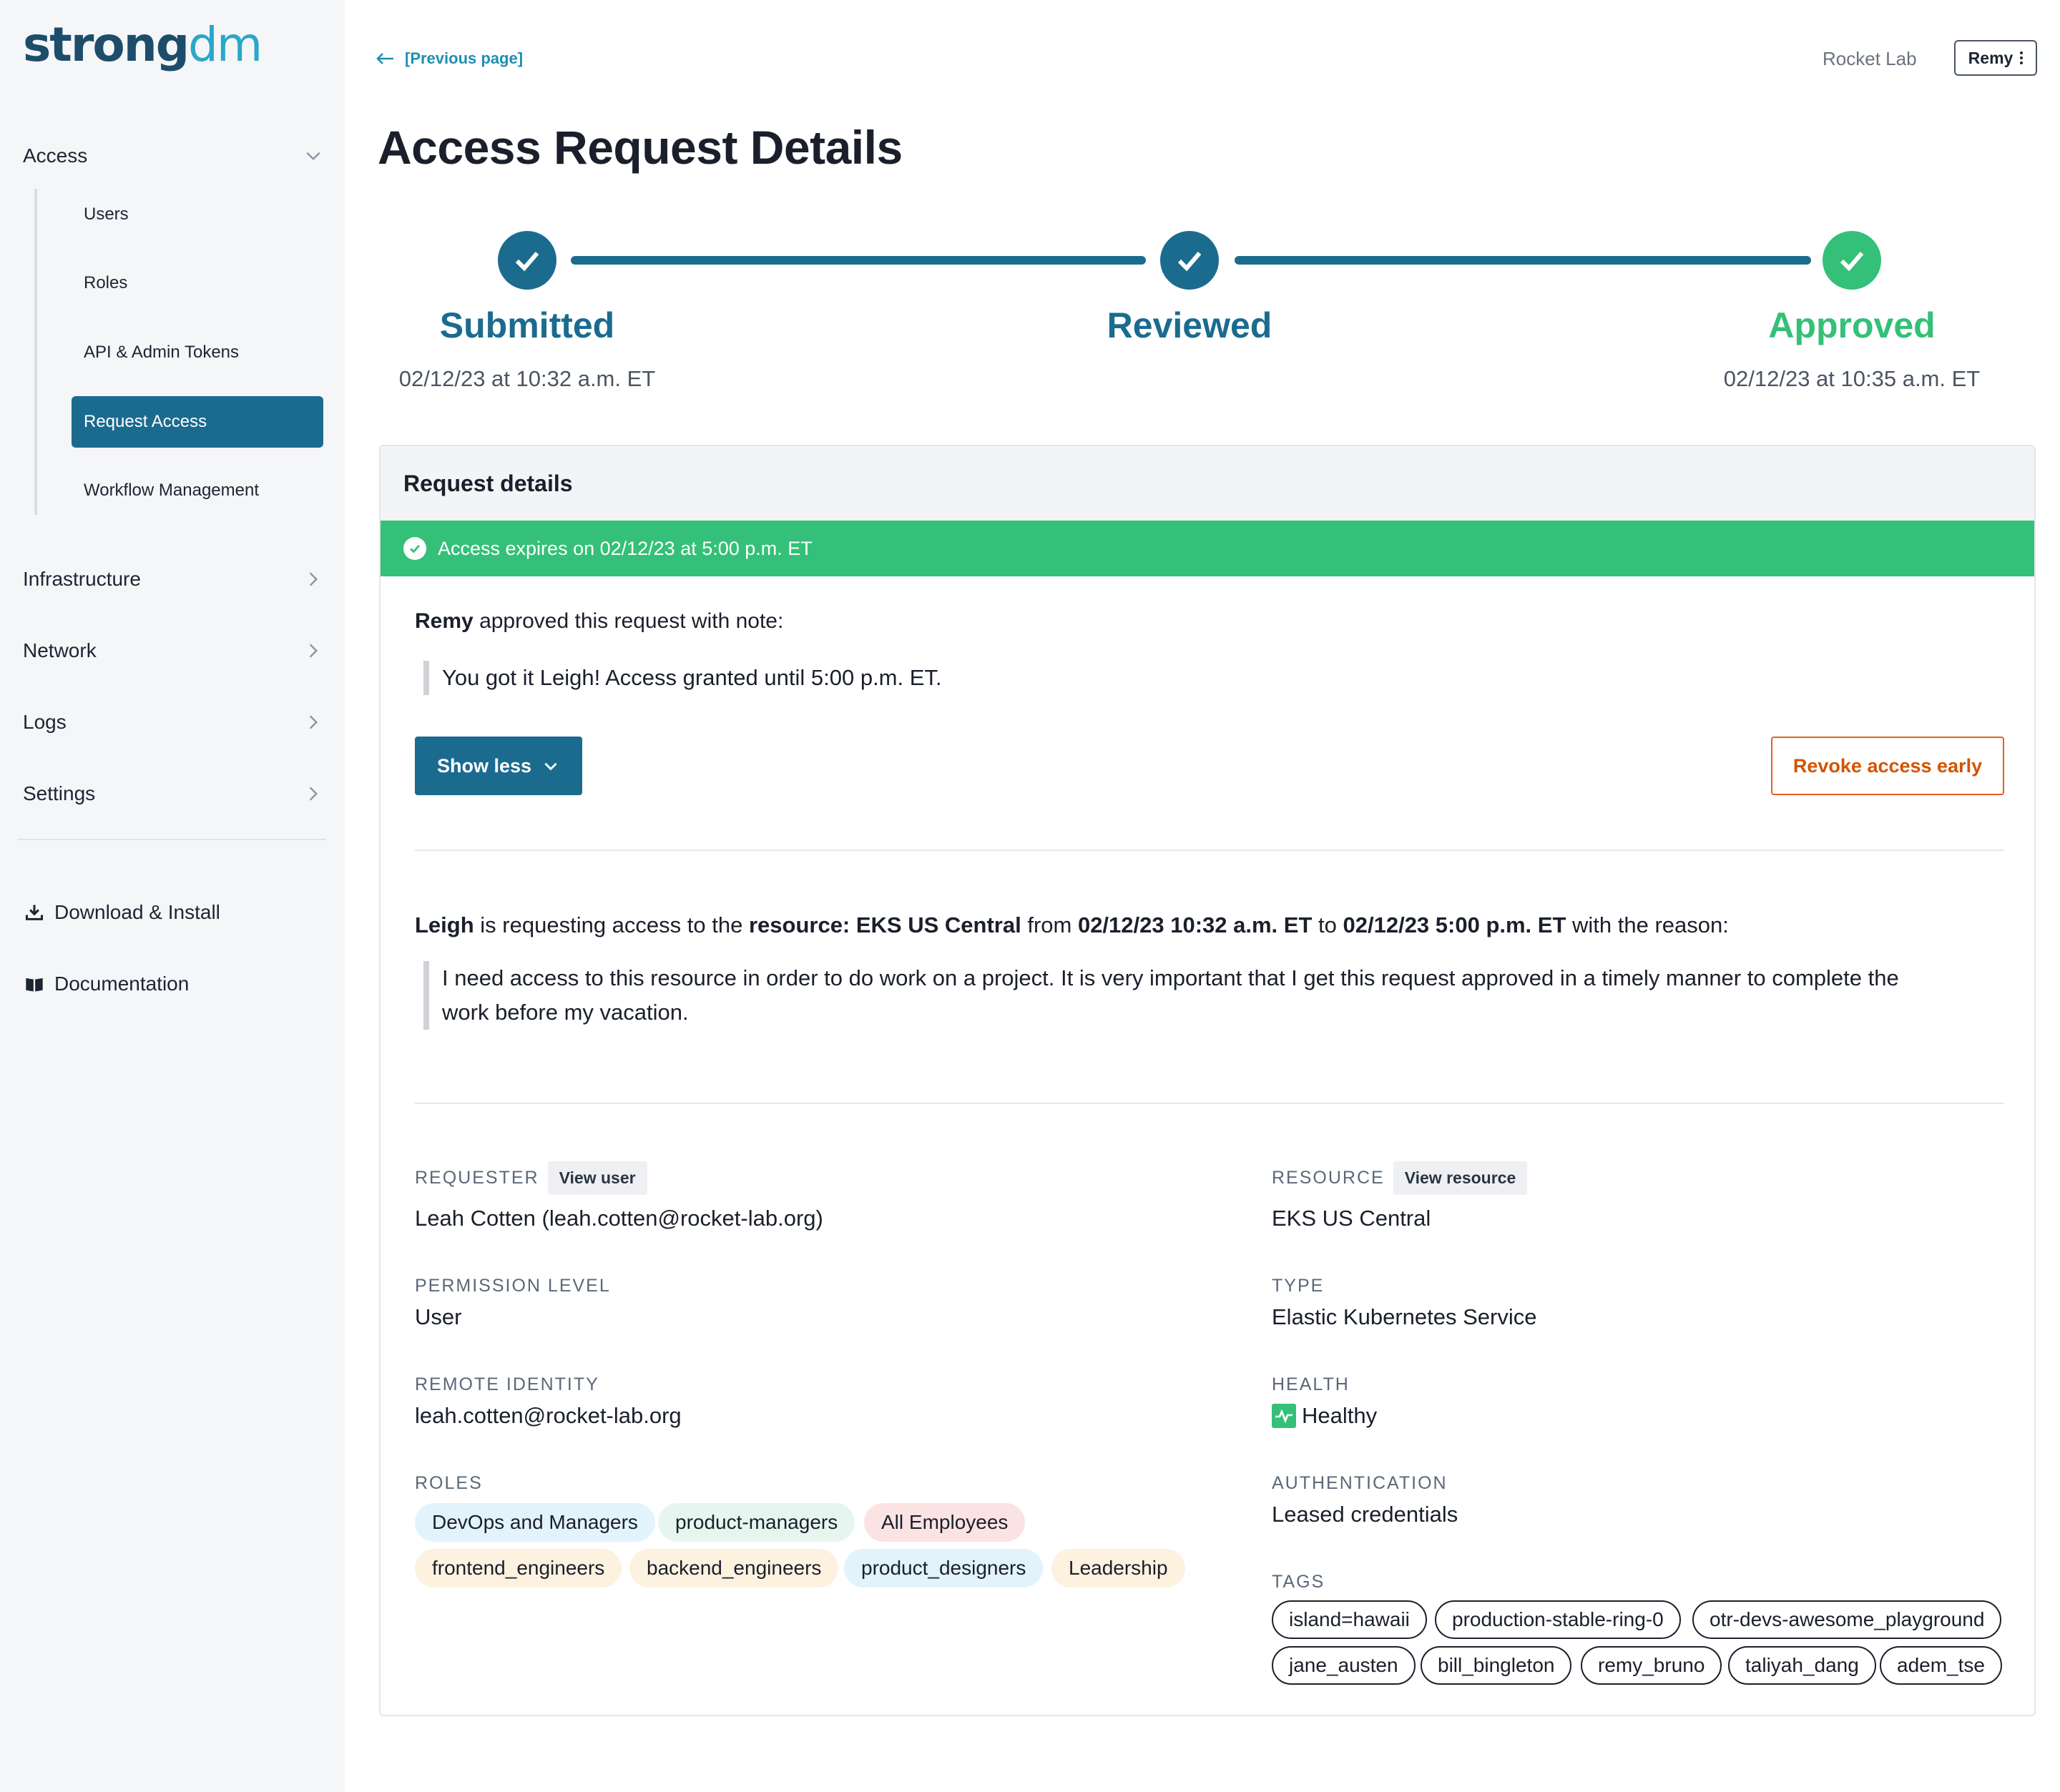 The width and height of the screenshot is (2060, 1792). What do you see at coordinates (507, 1384) in the screenshot?
I see `remote-identity-label: REMOTE IDENTITY` at bounding box center [507, 1384].